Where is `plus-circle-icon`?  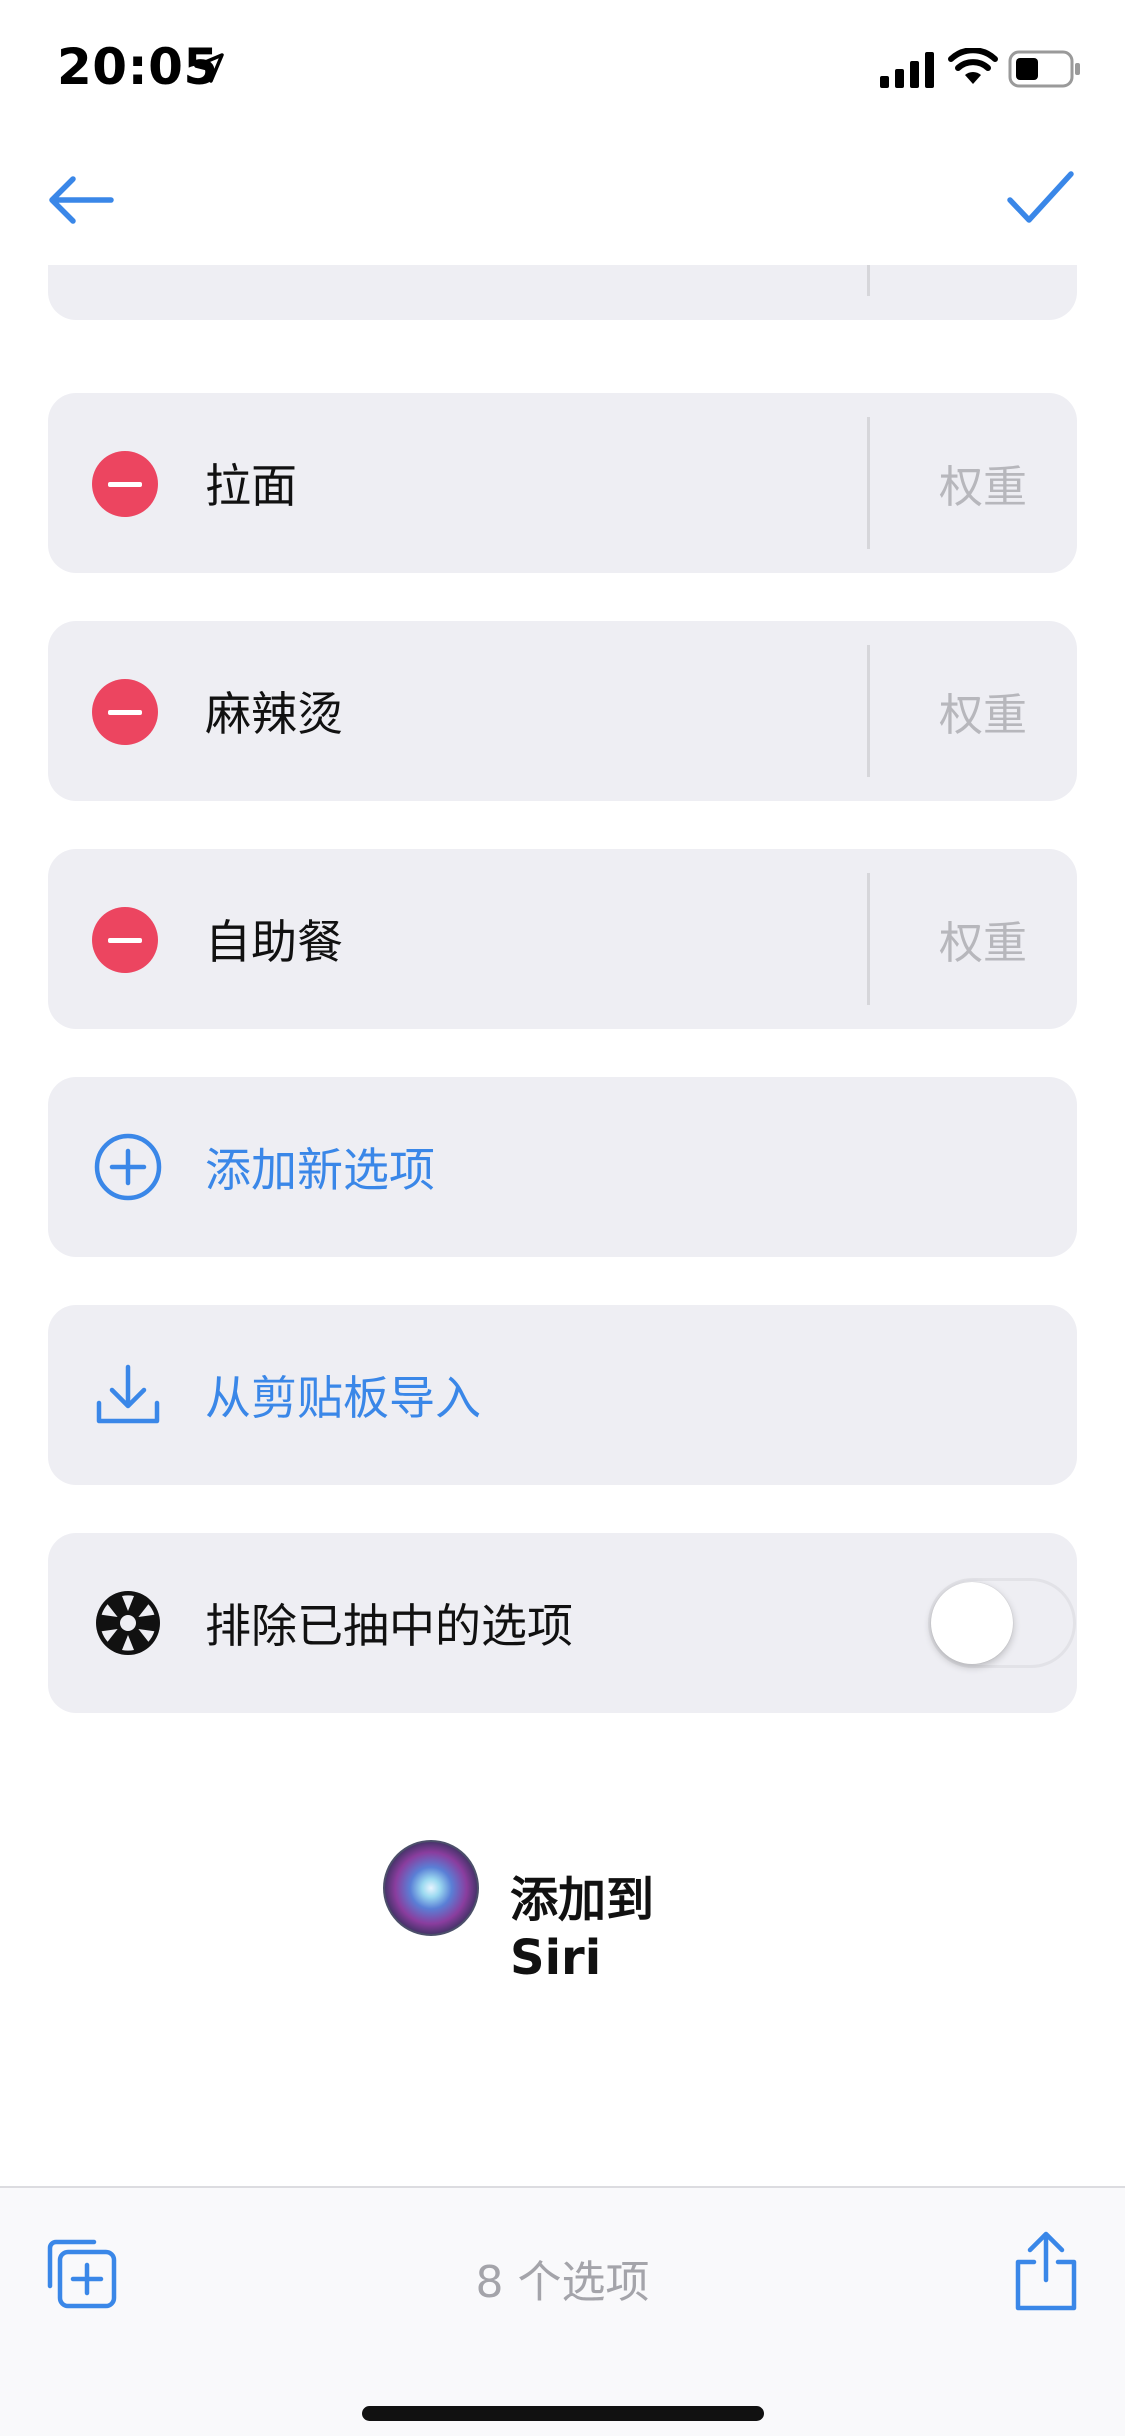
plus-circle-icon is located at coordinates (128, 1167).